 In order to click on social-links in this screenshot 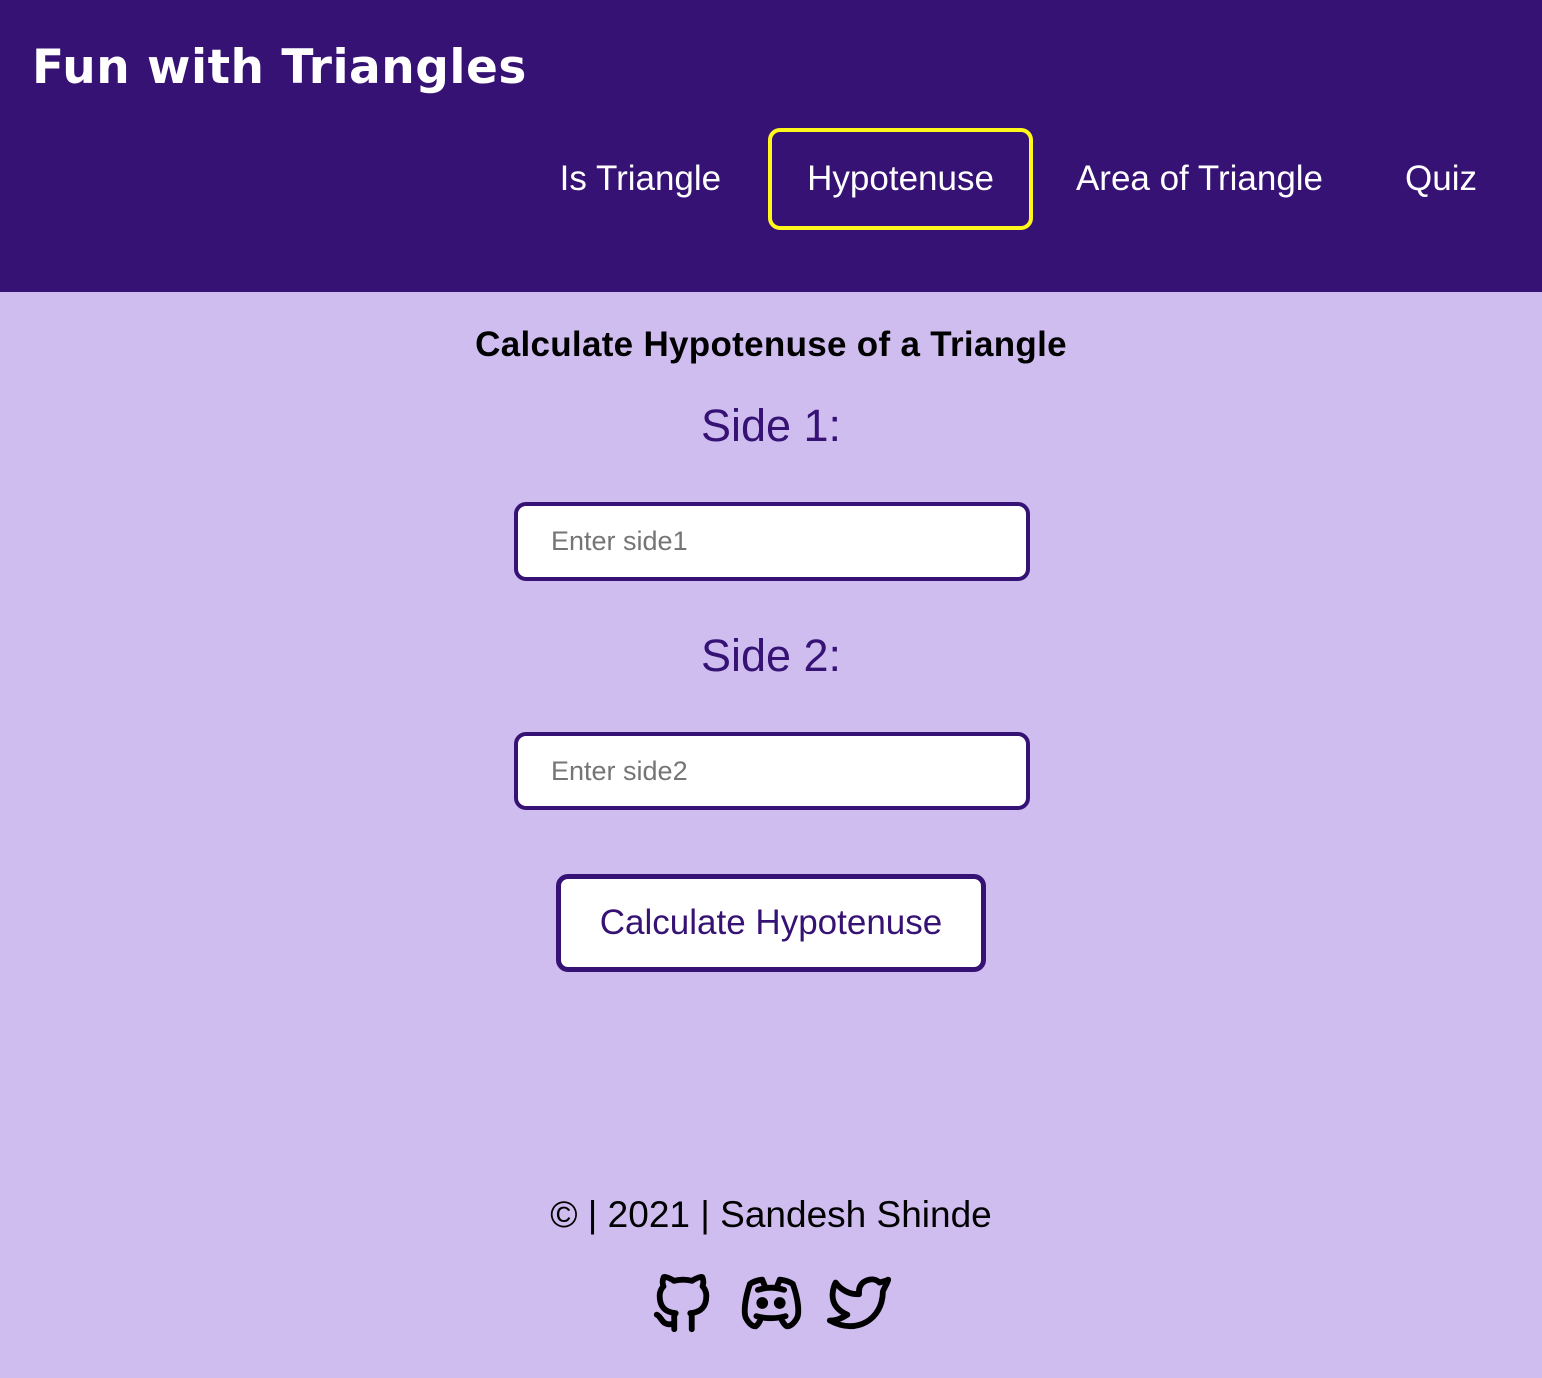, I will do `click(771, 1303)`.